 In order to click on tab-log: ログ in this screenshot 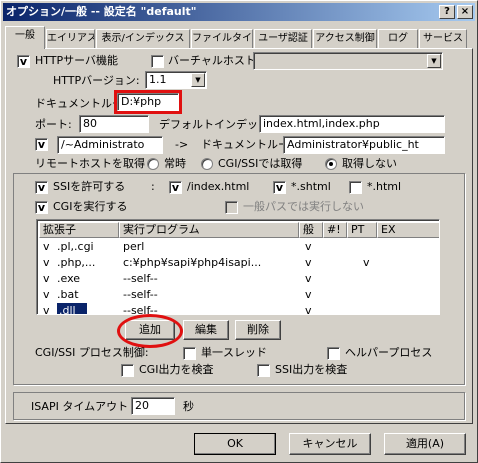, I will do `click(398, 38)`.